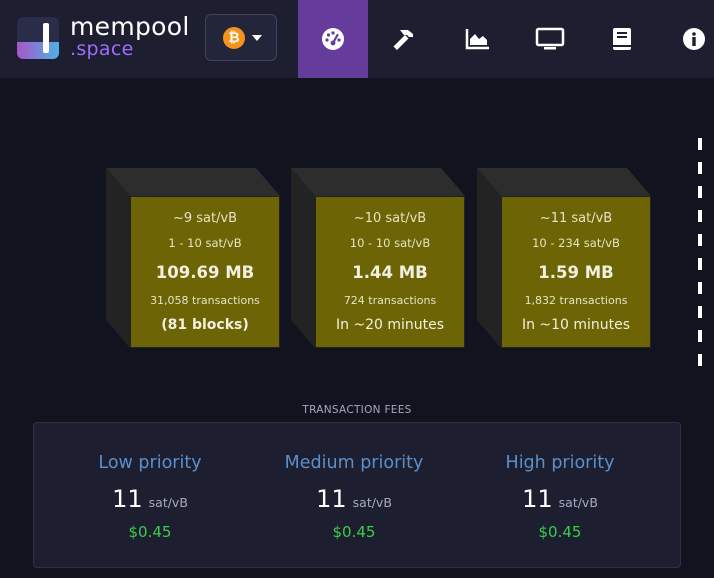 The image size is (714, 578). I want to click on block-tx-count: 31,058 transactions, so click(205, 300).